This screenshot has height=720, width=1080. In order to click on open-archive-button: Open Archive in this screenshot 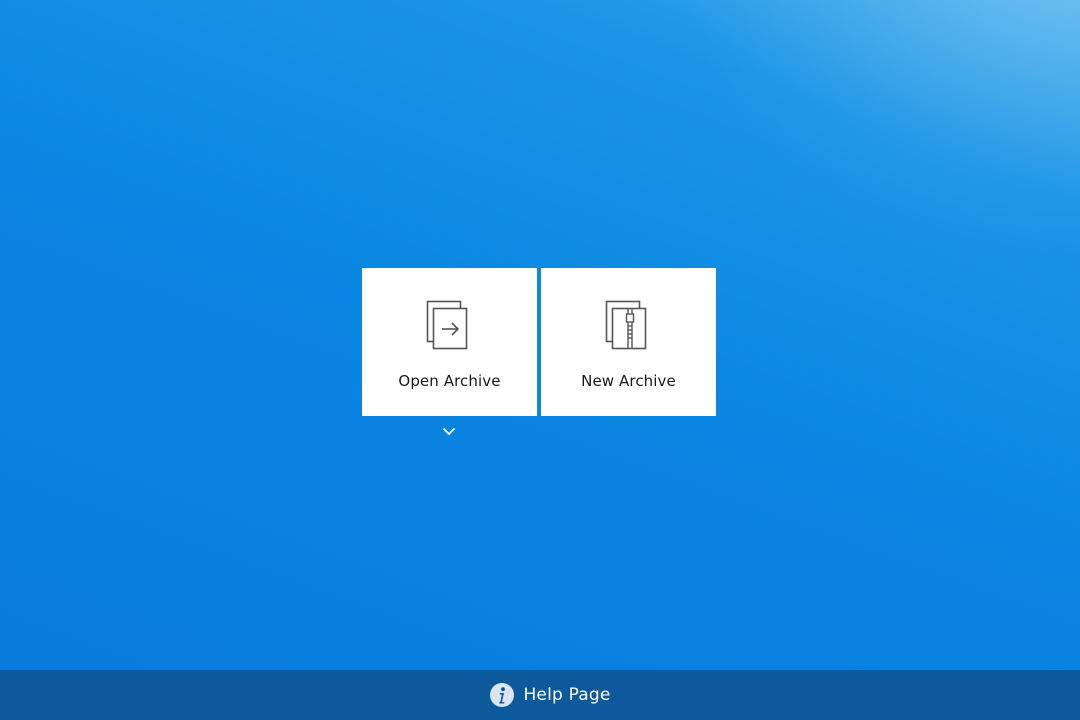, I will do `click(449, 342)`.